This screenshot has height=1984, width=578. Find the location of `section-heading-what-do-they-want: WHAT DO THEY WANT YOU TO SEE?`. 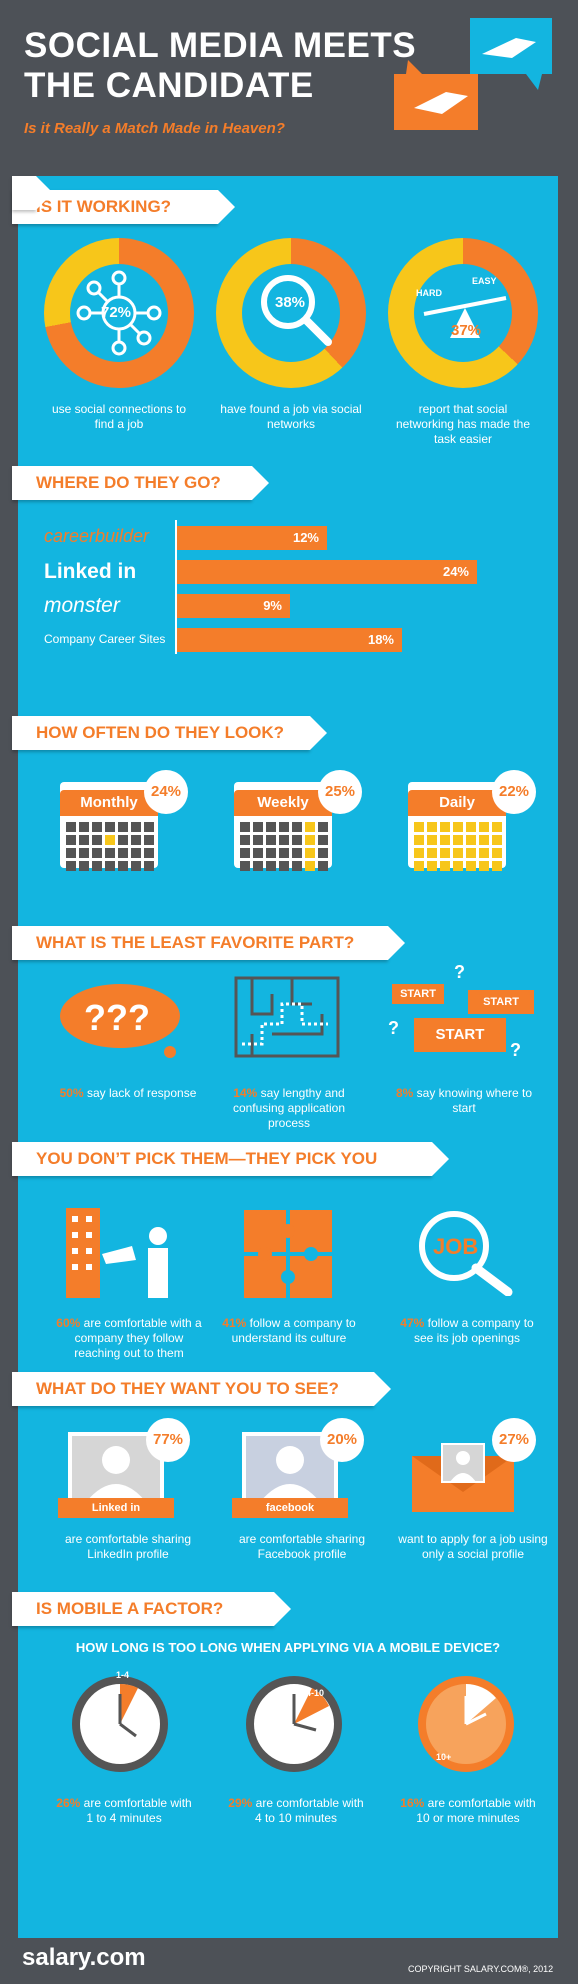

section-heading-what-do-they-want: WHAT DO THEY WANT YOU TO SEE? is located at coordinates (201, 1389).